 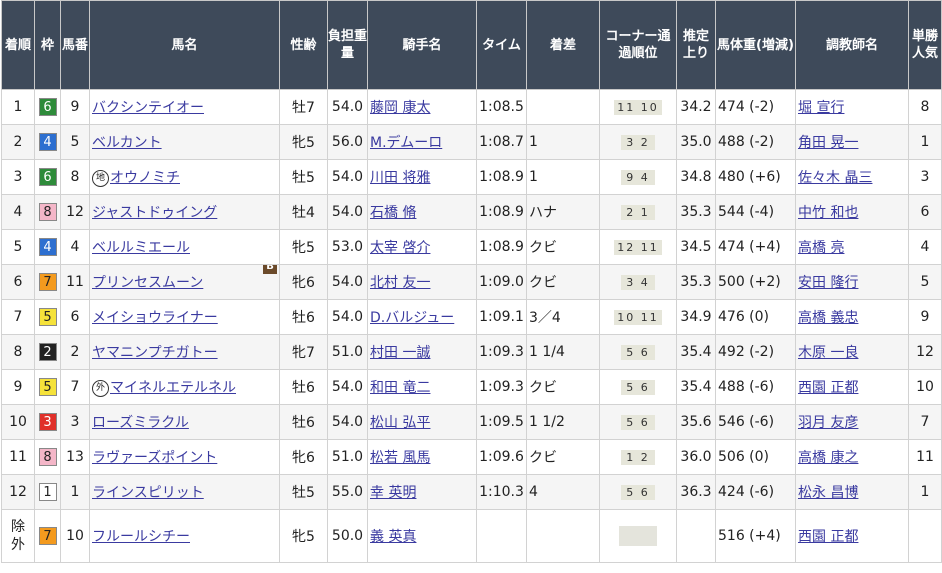 What do you see at coordinates (47, 387) in the screenshot?
I see `waku-cell: 5` at bounding box center [47, 387].